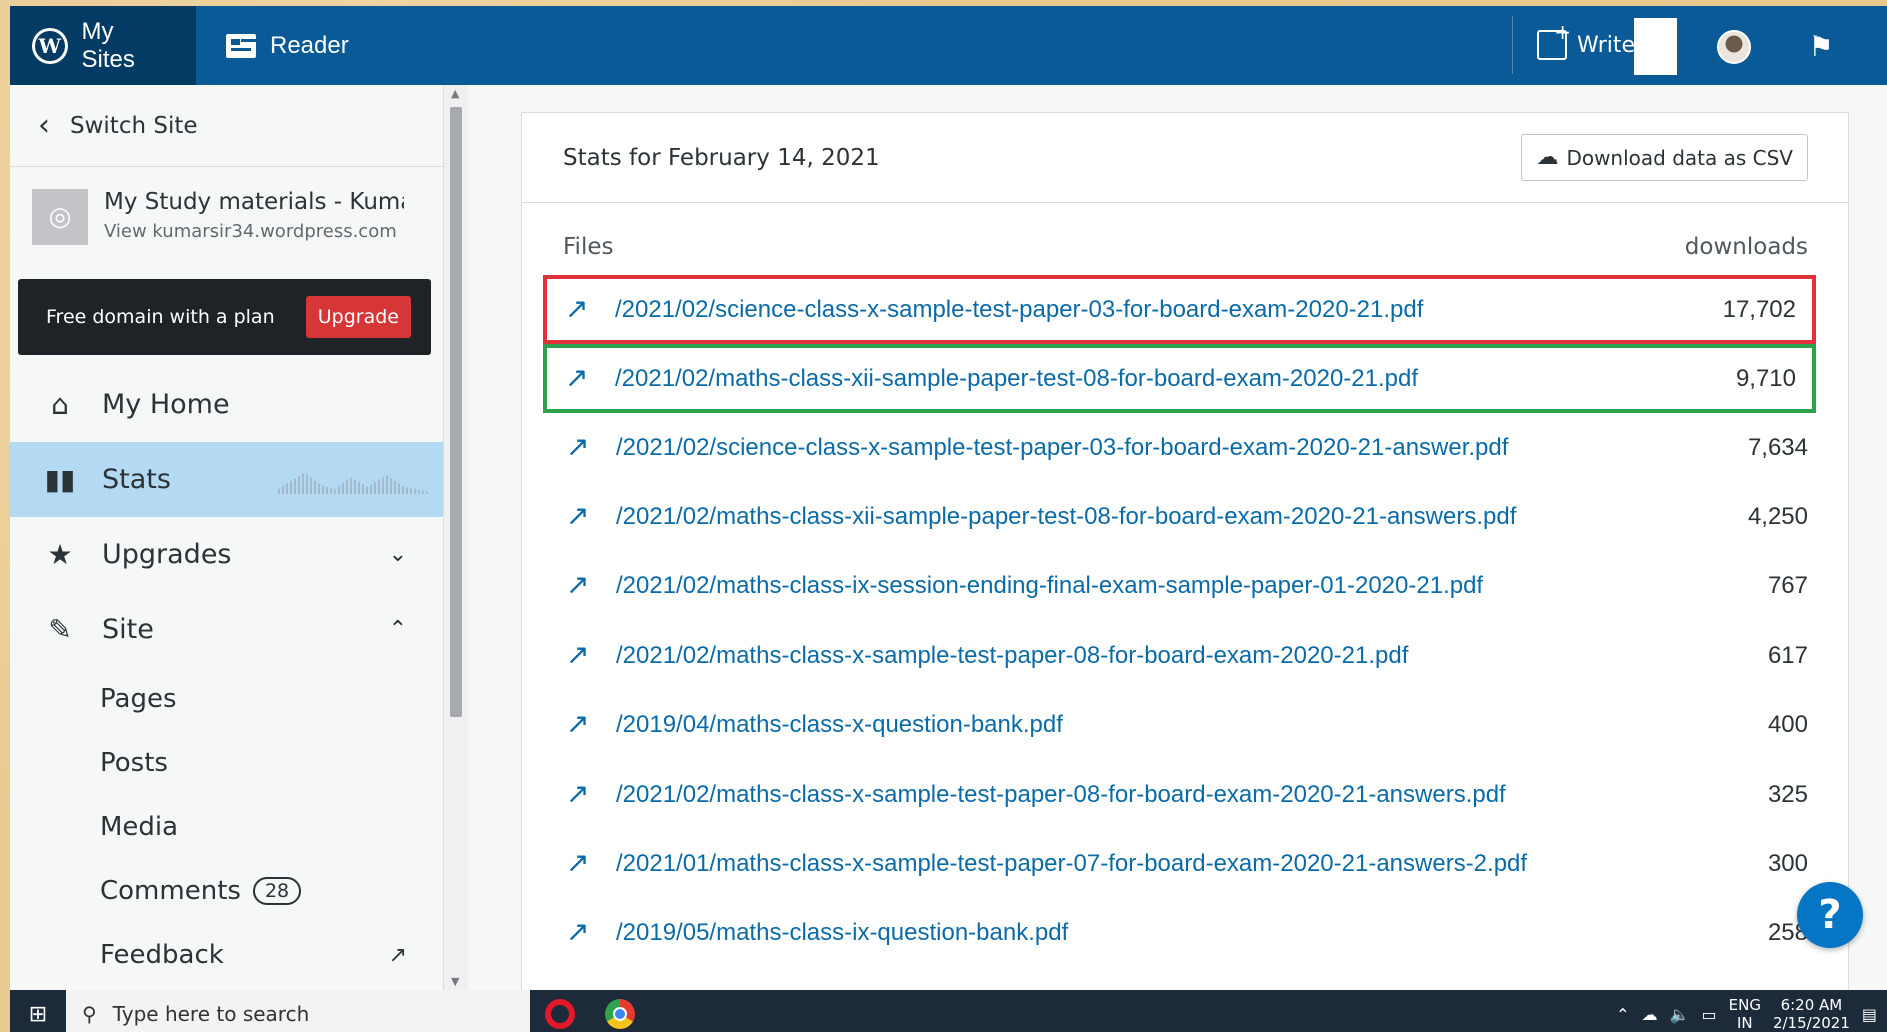 The image size is (1887, 1032). What do you see at coordinates (134, 125) in the screenshot?
I see `switch-site-label: Switch Site` at bounding box center [134, 125].